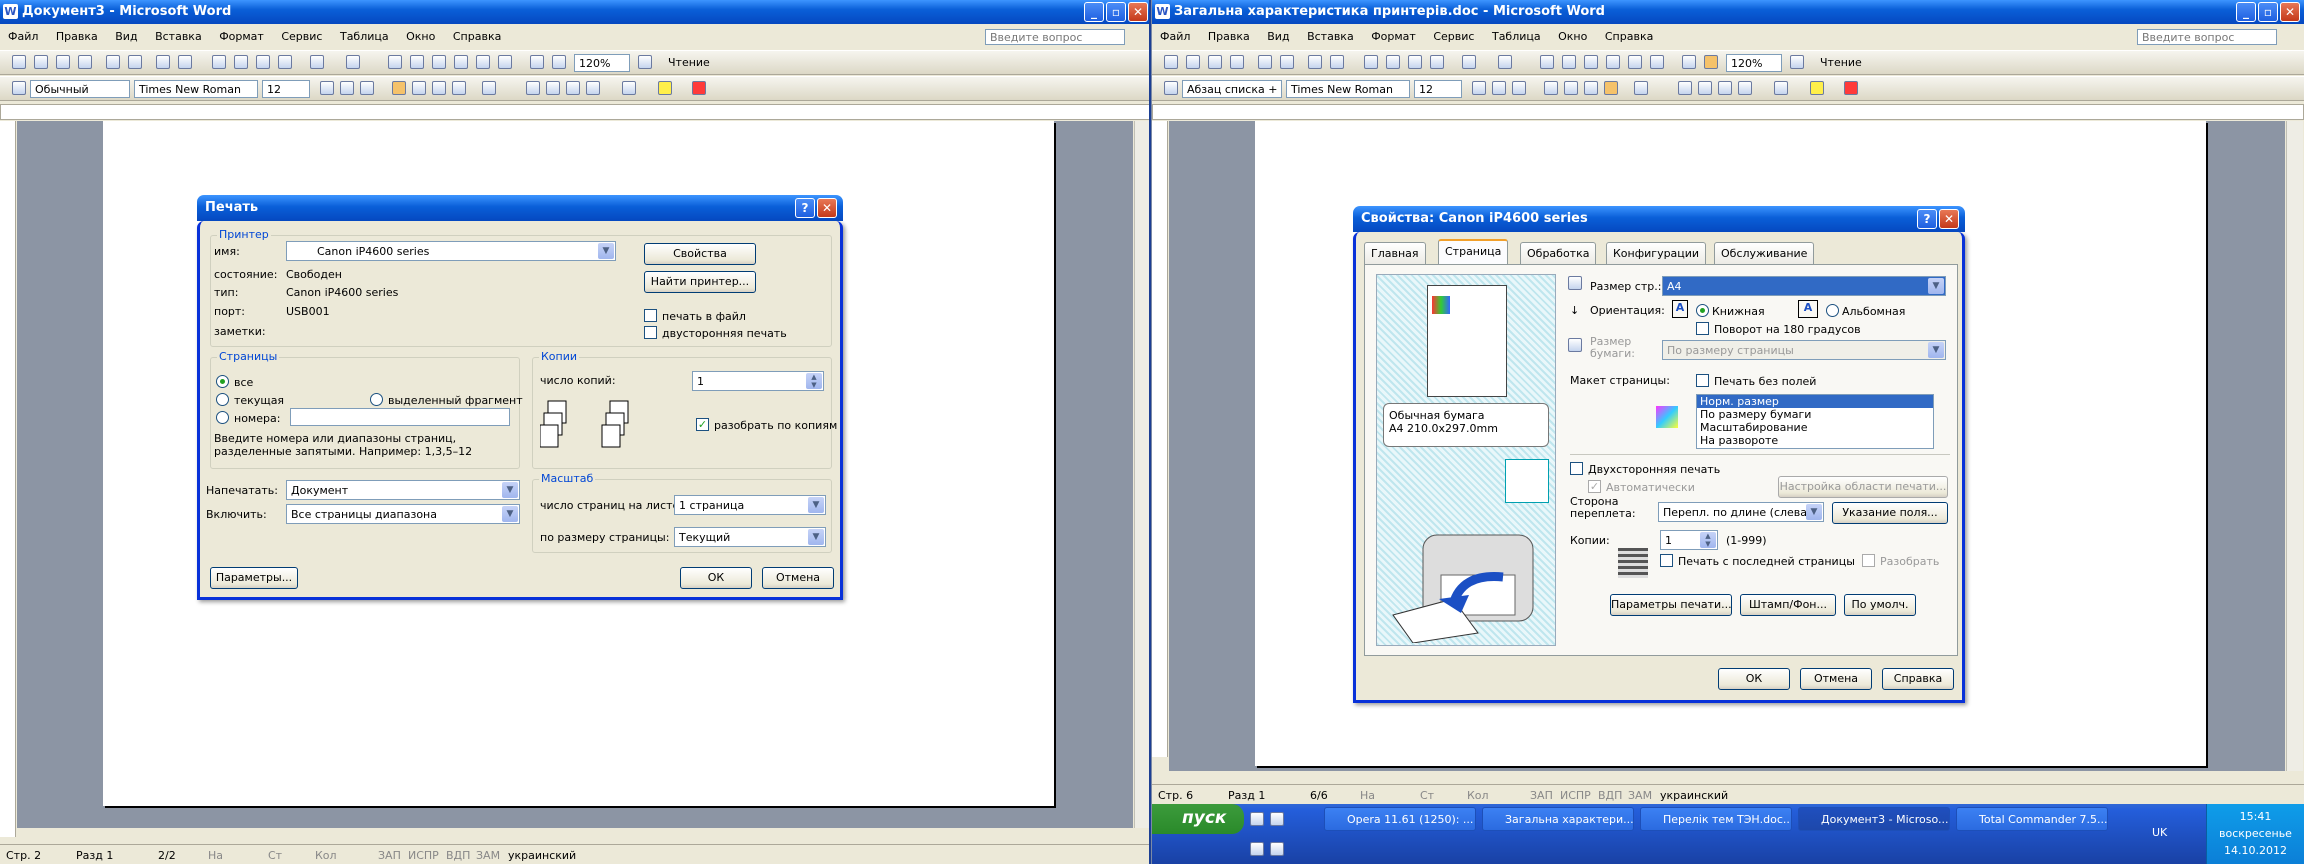 This screenshot has height=864, width=2304. What do you see at coordinates (1094, 12) in the screenshot?
I see `minimize-button: _` at bounding box center [1094, 12].